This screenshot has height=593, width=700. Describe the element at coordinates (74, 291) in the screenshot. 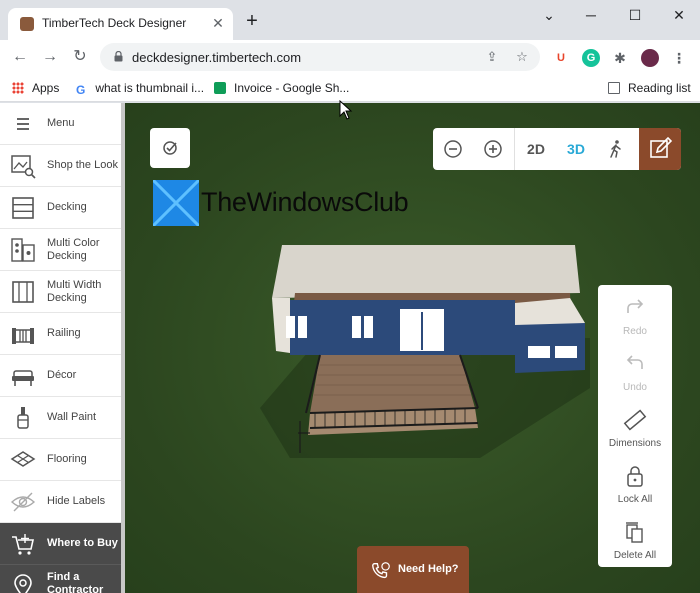

I see `sidebar-item-label: Multi Width Decking` at that location.